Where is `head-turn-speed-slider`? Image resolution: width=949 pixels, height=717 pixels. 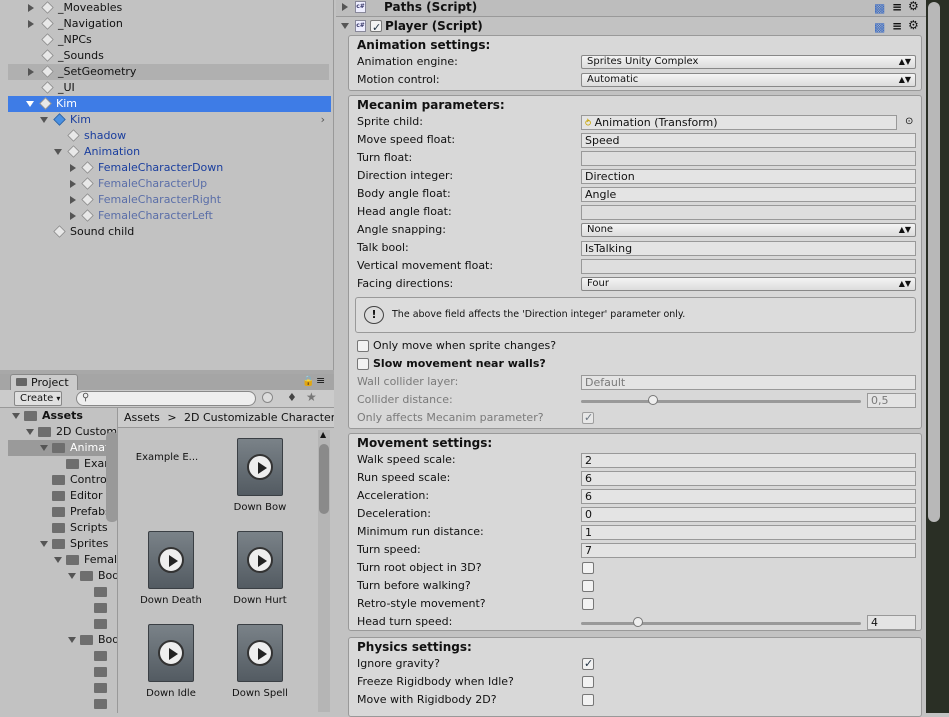
head-turn-speed-slider is located at coordinates (721, 623).